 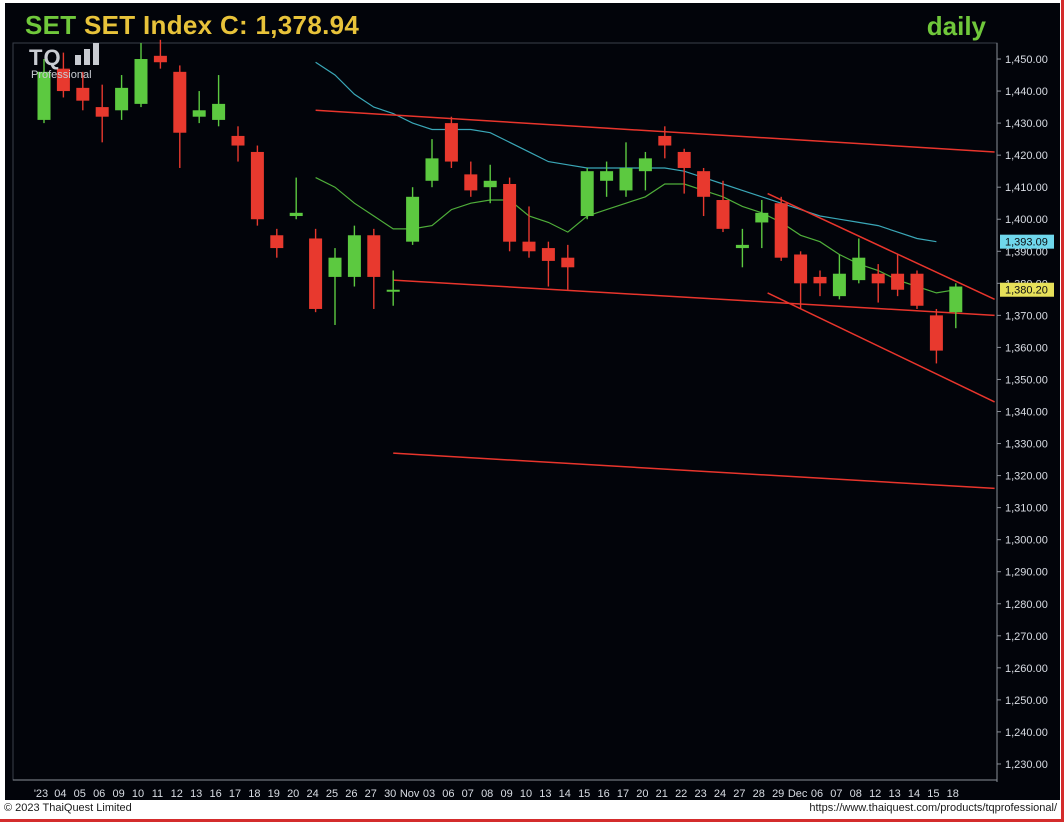 What do you see at coordinates (584, 794) in the screenshot?
I see `x-tick-label: 15` at bounding box center [584, 794].